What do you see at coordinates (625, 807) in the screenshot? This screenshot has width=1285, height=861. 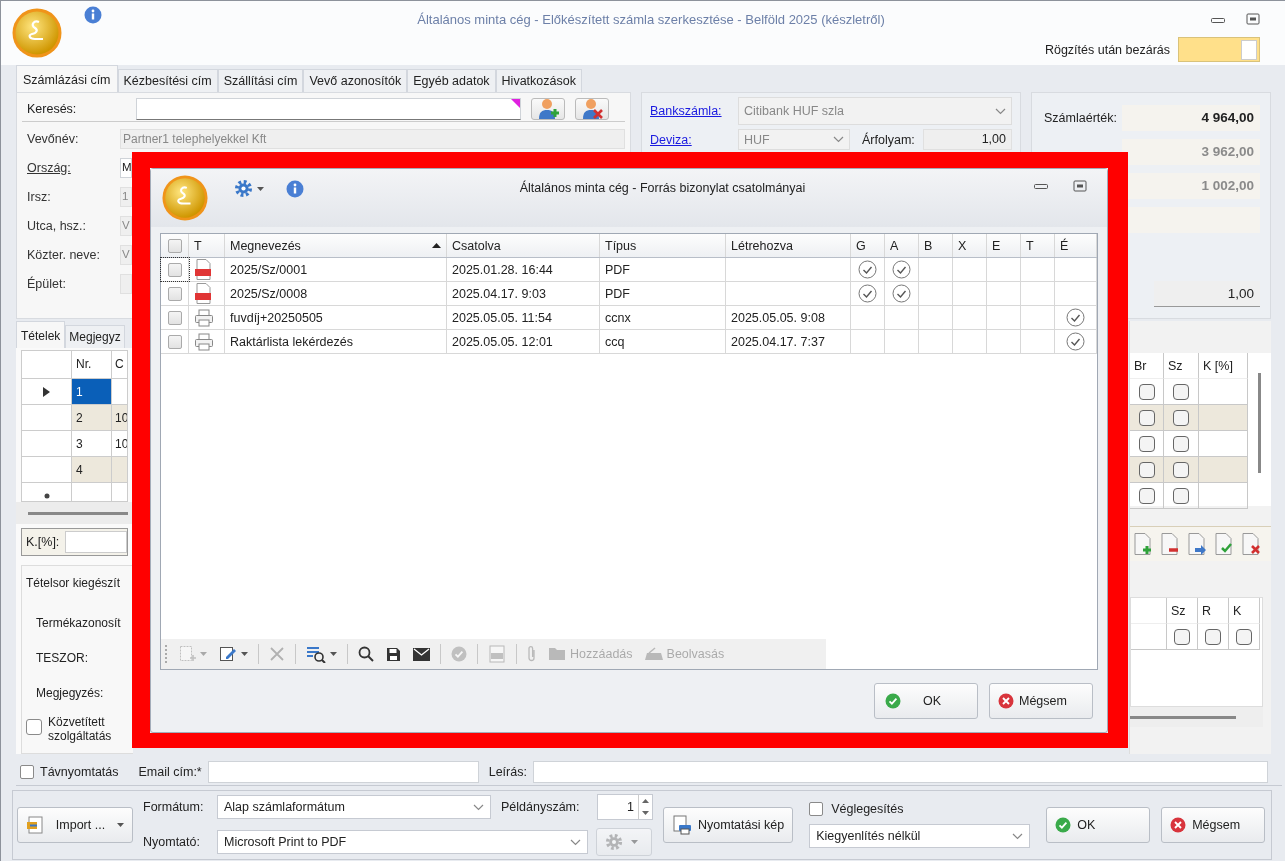 I see `copies-spinner: 1` at bounding box center [625, 807].